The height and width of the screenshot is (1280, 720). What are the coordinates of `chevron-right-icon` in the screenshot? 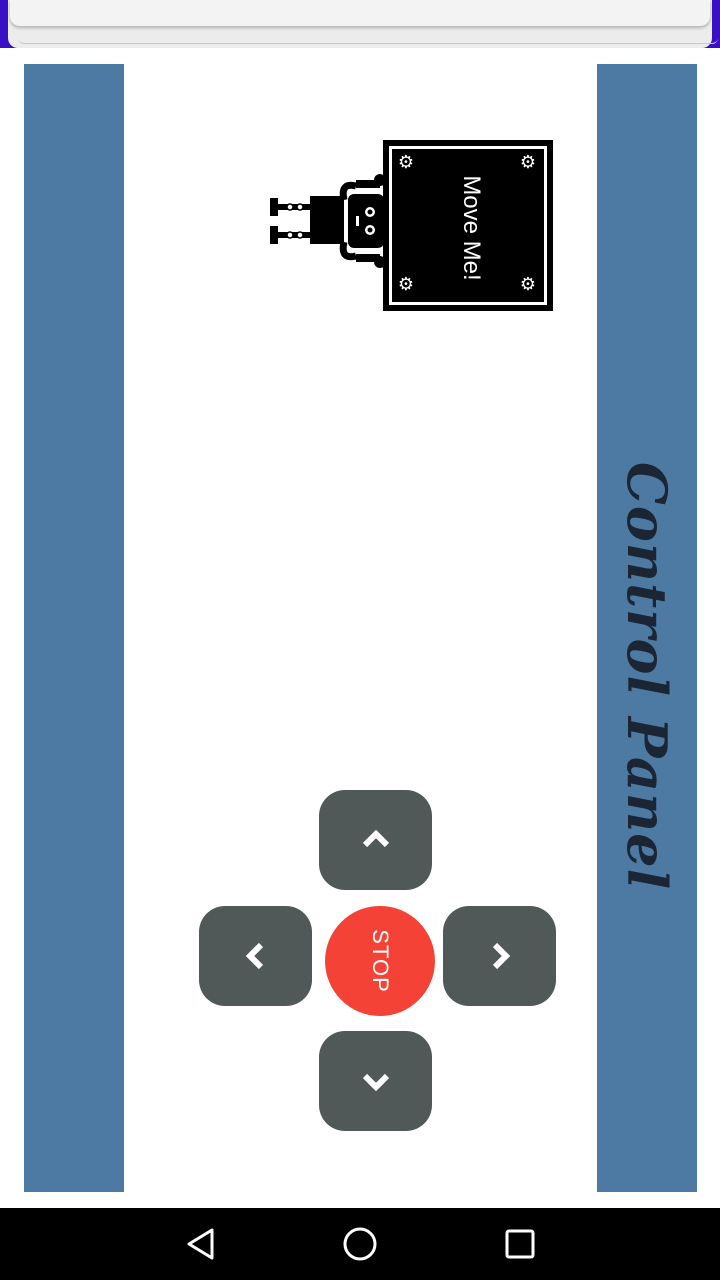 It's located at (501, 956).